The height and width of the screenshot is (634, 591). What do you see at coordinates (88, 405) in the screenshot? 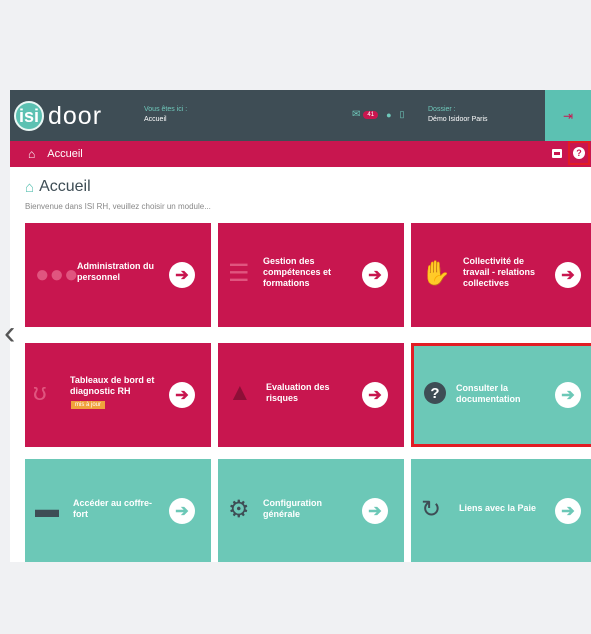
I see `updated-tag: mis à jour` at bounding box center [88, 405].